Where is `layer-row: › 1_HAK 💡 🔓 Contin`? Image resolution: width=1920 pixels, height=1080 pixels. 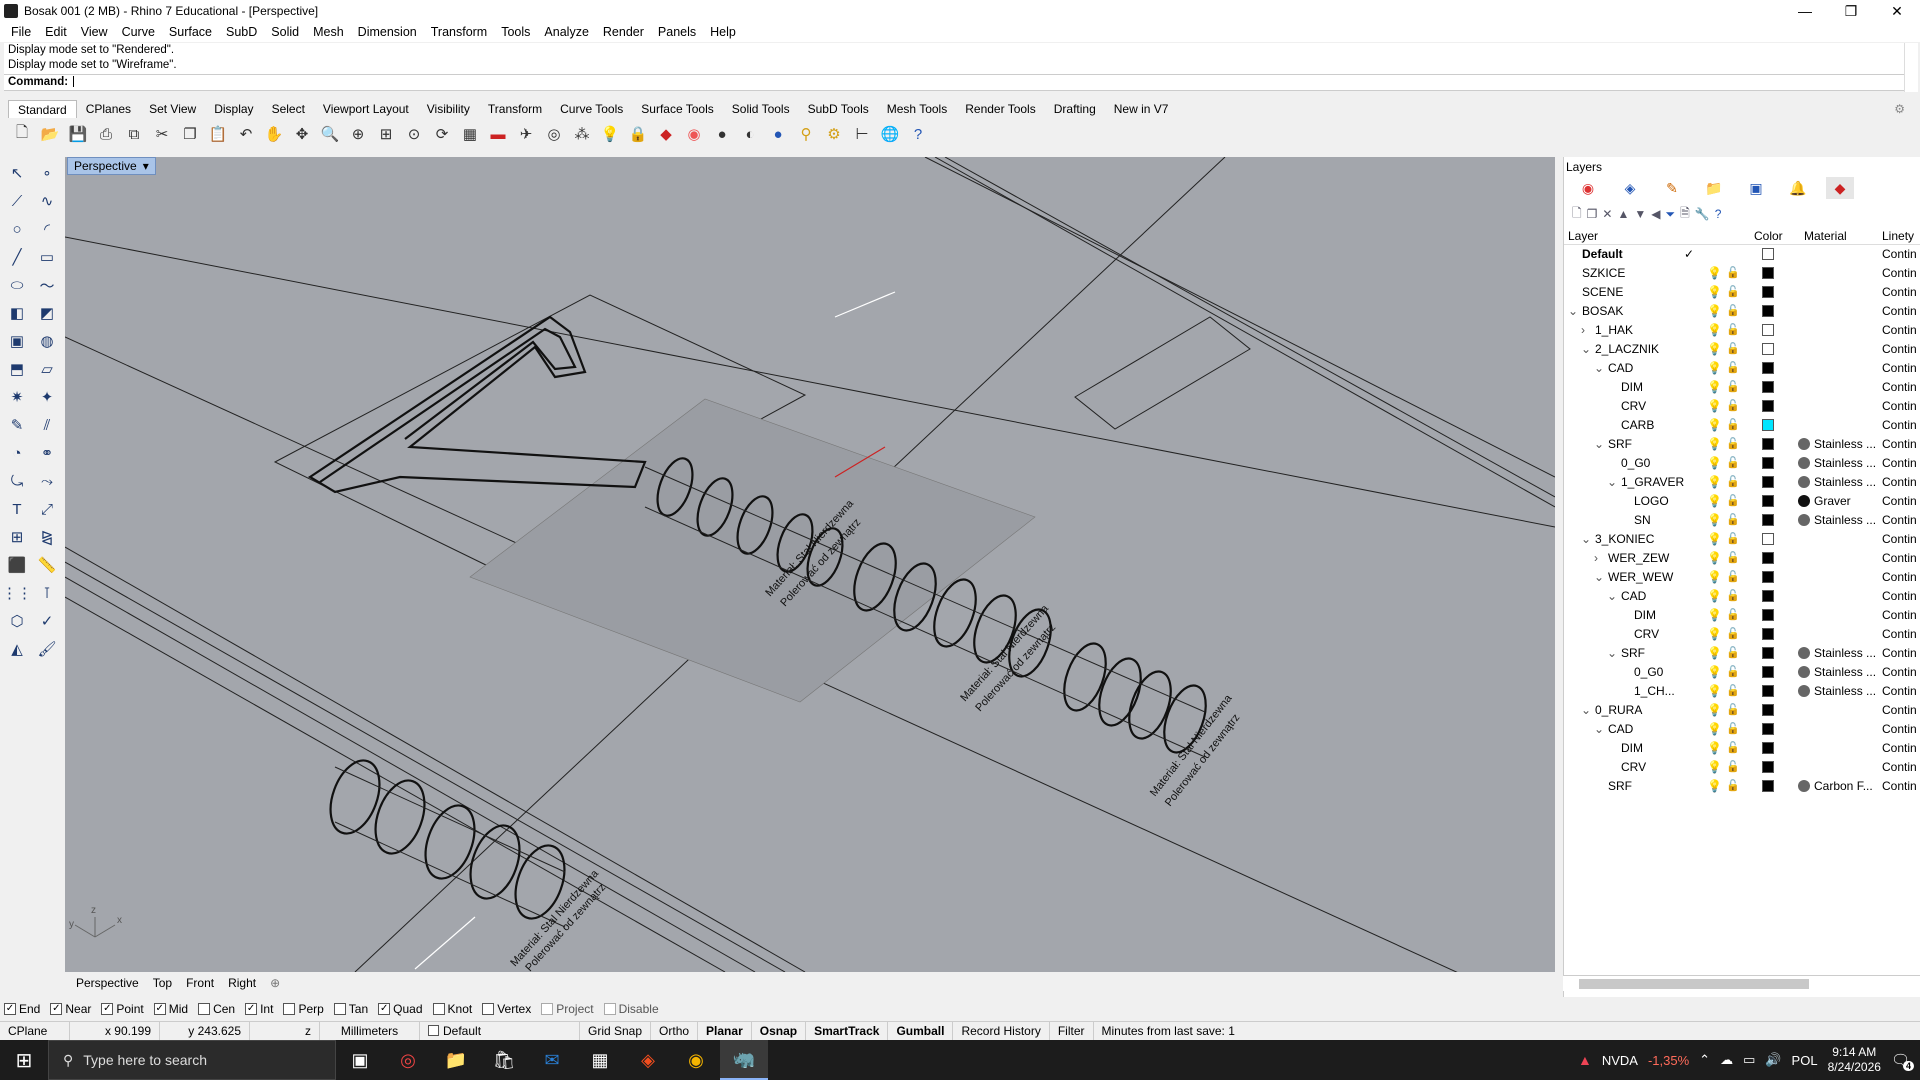 layer-row: › 1_HAK 💡 🔓 Contin is located at coordinates (1742, 330).